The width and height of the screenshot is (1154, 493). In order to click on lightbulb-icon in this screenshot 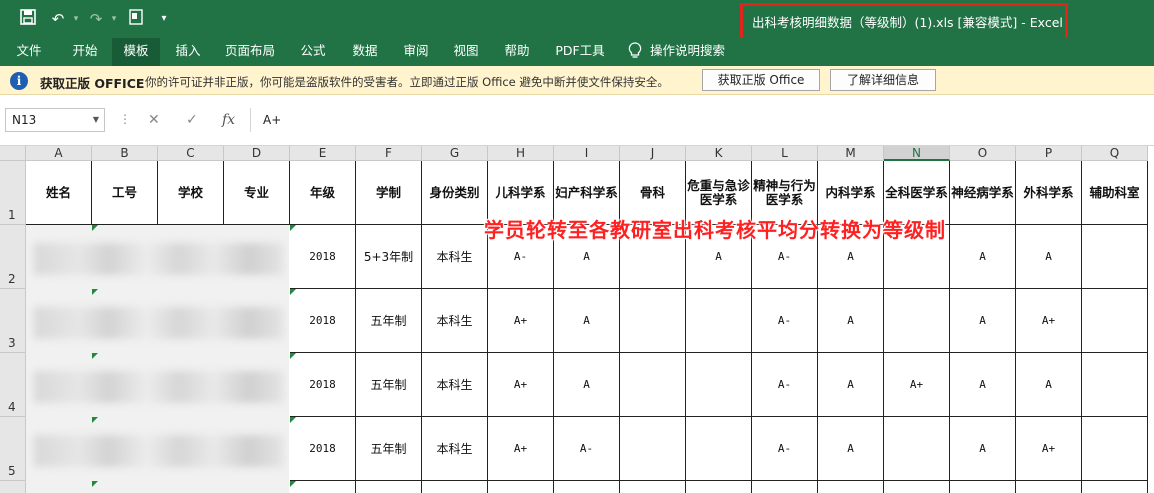, I will do `click(636, 52)`.